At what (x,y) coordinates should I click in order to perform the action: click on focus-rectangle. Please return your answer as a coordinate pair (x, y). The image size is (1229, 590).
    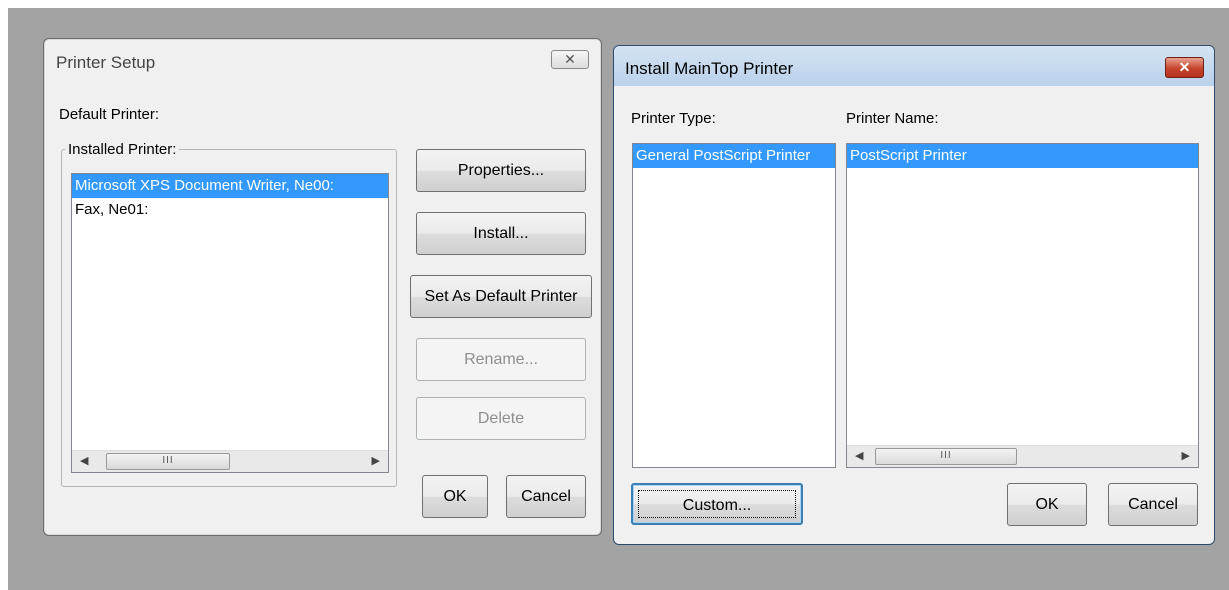
    Looking at the image, I should click on (717, 504).